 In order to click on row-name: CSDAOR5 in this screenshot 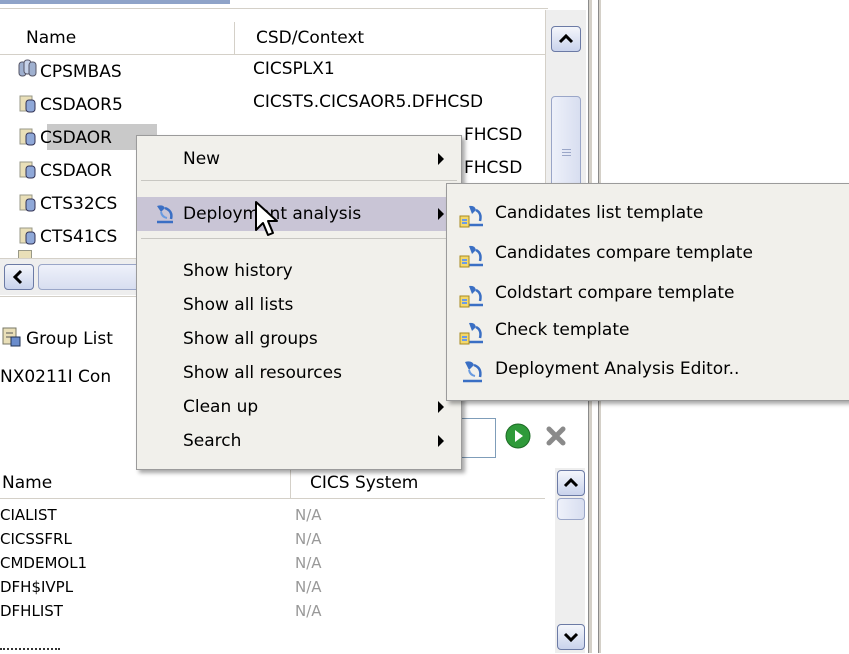, I will do `click(81, 105)`.